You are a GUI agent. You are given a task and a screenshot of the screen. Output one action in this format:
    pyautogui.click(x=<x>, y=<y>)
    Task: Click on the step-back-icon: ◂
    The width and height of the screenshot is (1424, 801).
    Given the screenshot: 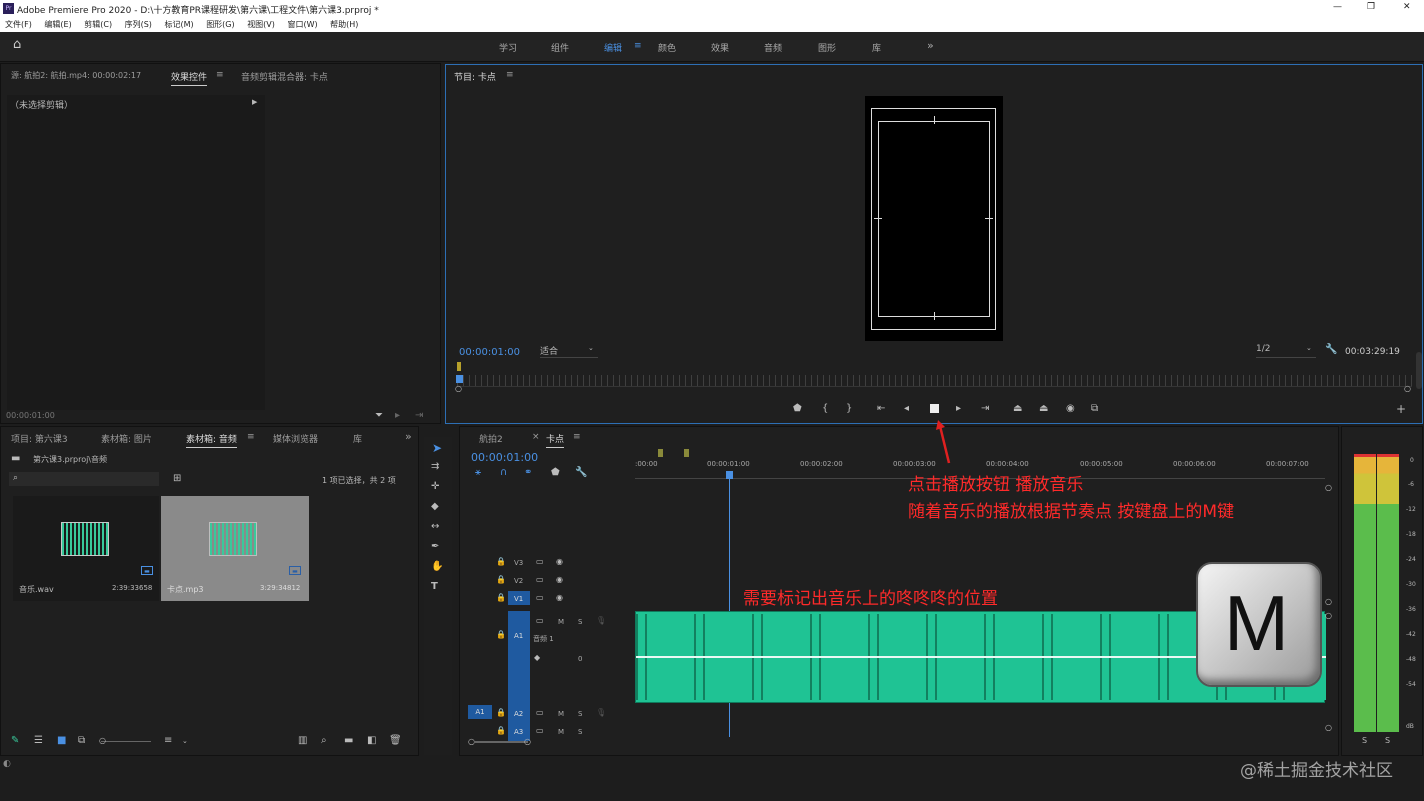 What is the action you would take?
    pyautogui.click(x=906, y=409)
    